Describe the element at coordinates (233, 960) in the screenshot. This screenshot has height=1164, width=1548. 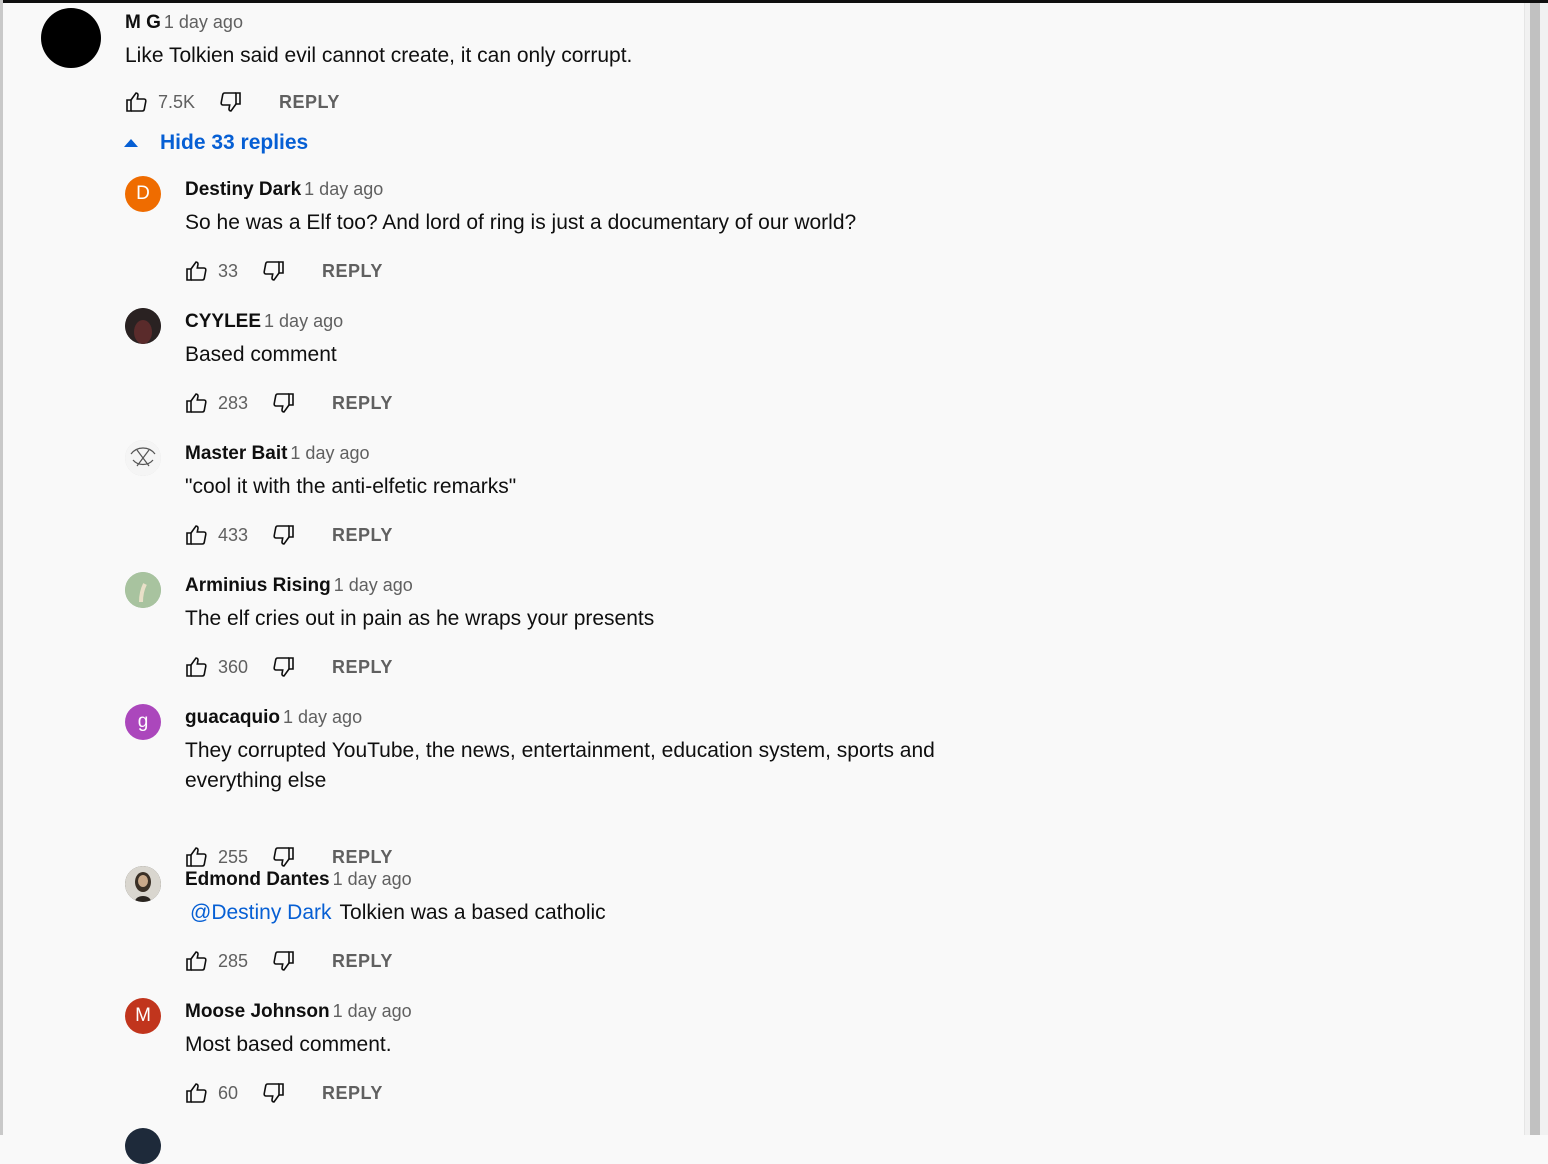
I see `like-count: 285` at that location.